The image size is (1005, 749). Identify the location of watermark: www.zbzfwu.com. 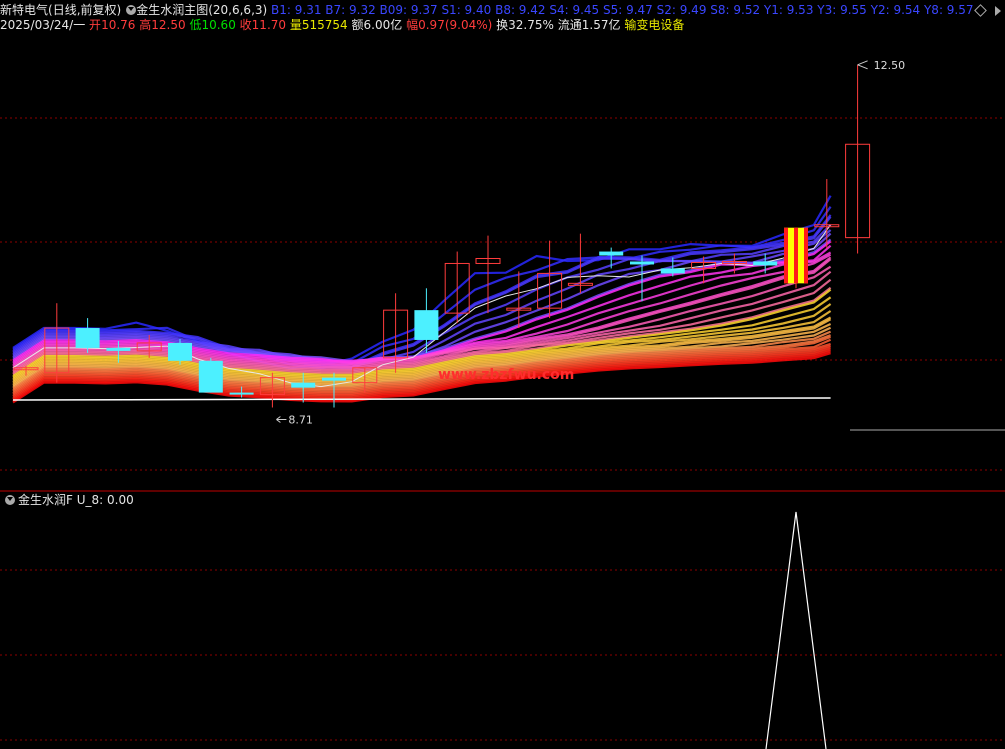
(506, 375).